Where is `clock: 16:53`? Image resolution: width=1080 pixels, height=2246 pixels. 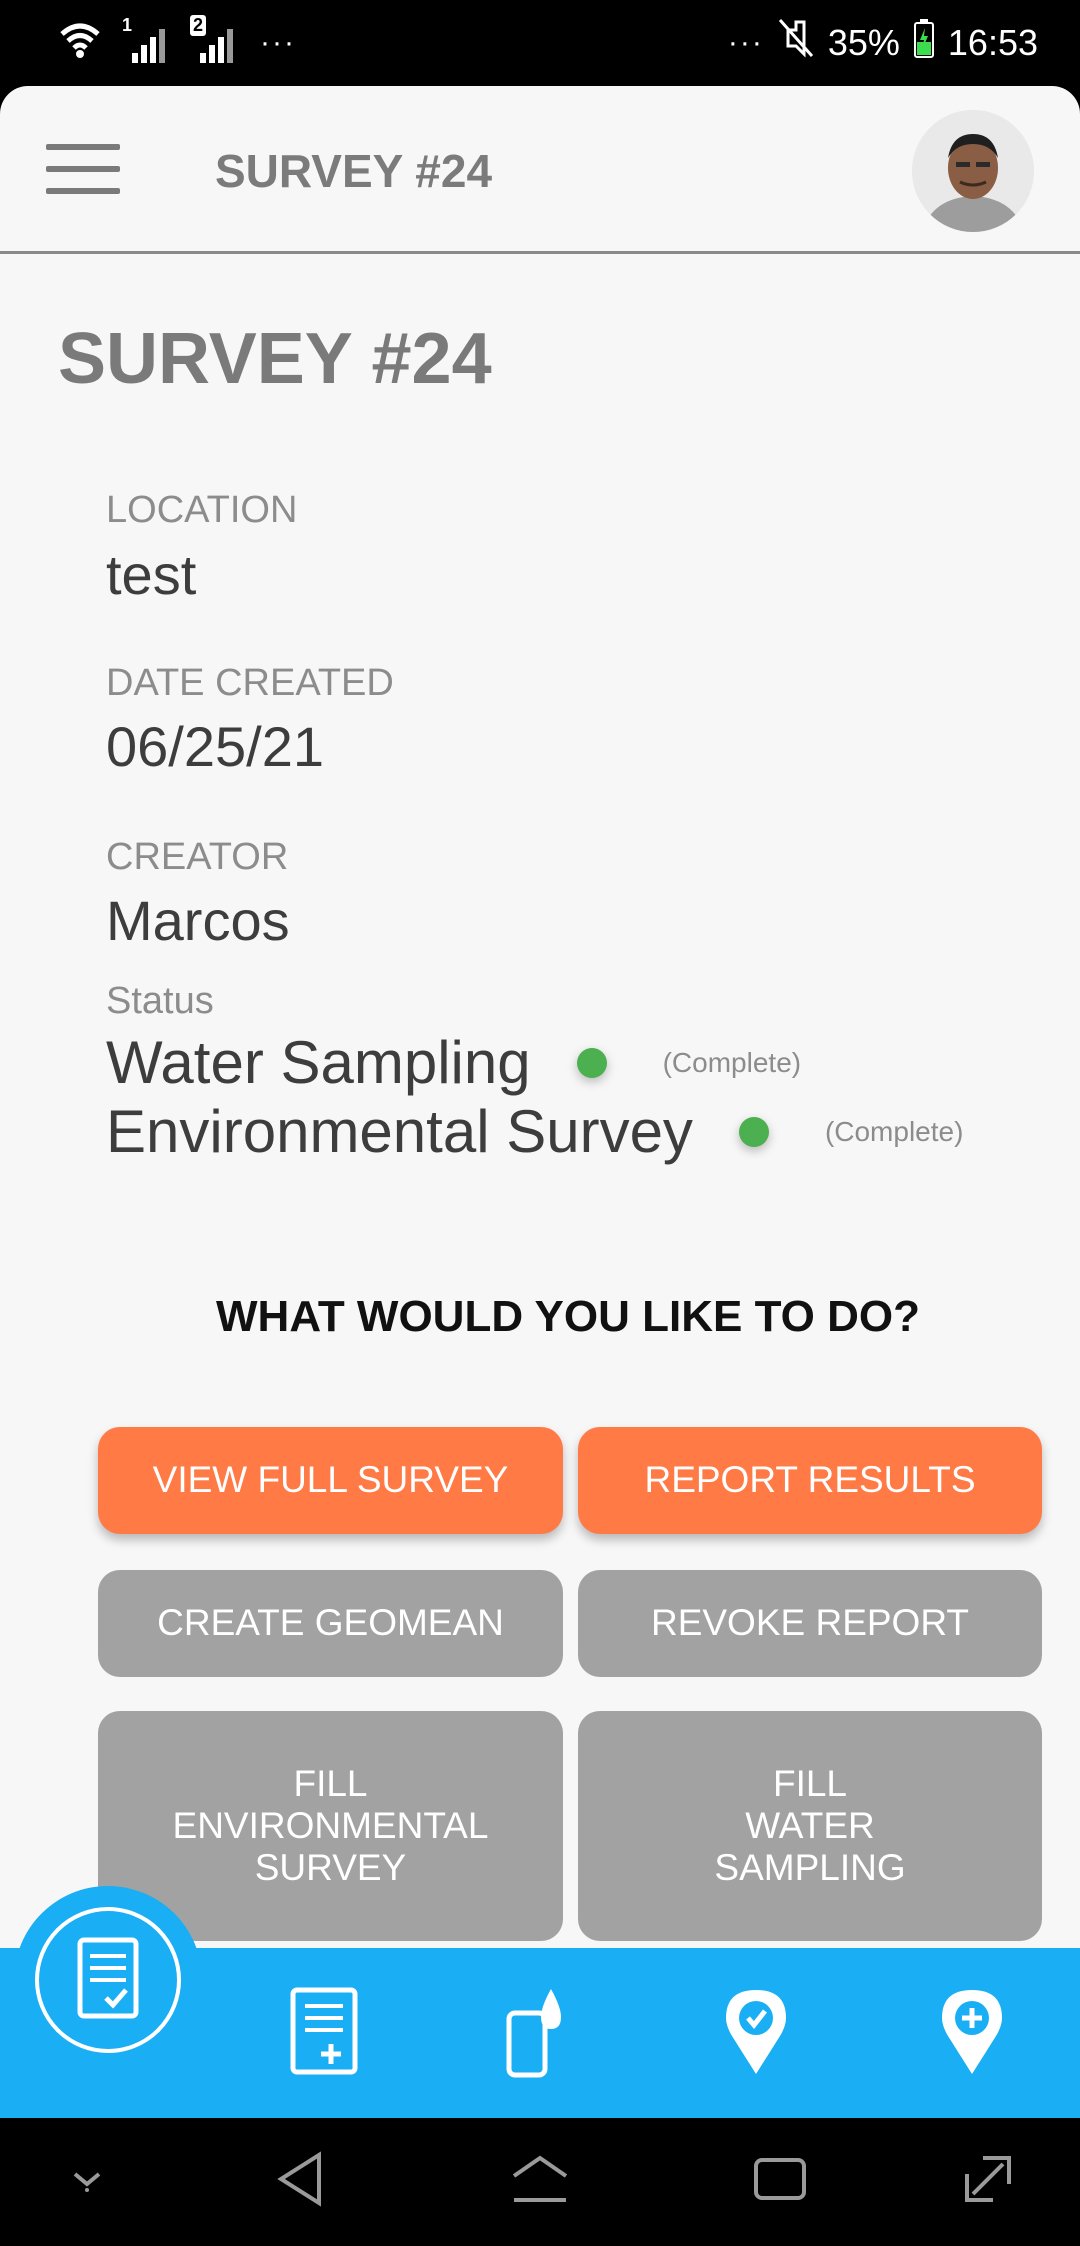 clock: 16:53 is located at coordinates (992, 42).